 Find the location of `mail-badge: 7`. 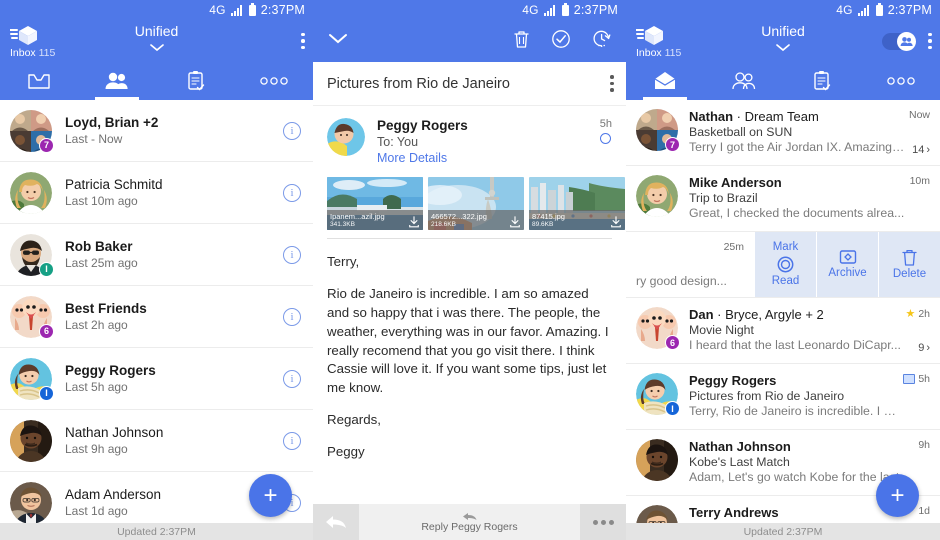

mail-badge: 7 is located at coordinates (672, 144).